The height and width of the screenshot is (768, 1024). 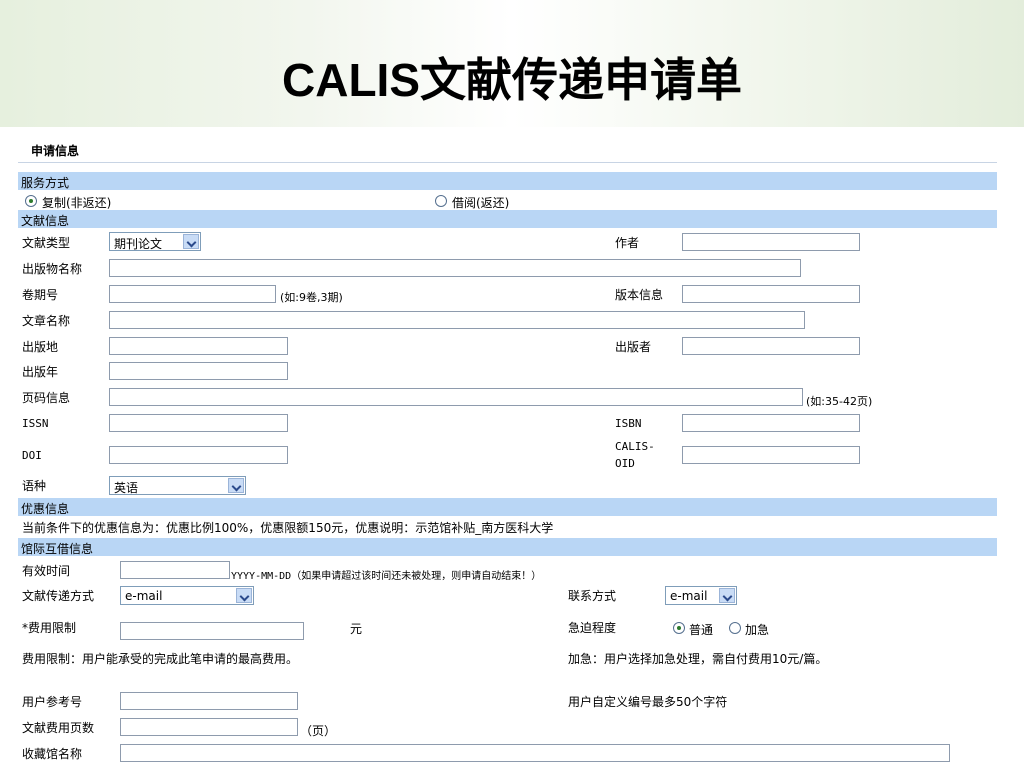 I want to click on urgency-normal-label: 普通, so click(x=701, y=630).